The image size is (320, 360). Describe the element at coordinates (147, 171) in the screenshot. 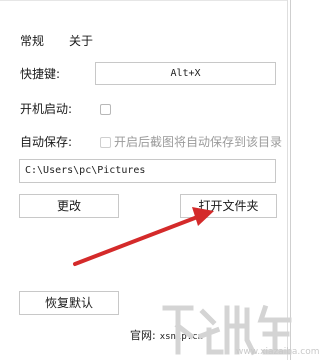

I see `save-path-field: C:\Users\pc\Pictures` at that location.